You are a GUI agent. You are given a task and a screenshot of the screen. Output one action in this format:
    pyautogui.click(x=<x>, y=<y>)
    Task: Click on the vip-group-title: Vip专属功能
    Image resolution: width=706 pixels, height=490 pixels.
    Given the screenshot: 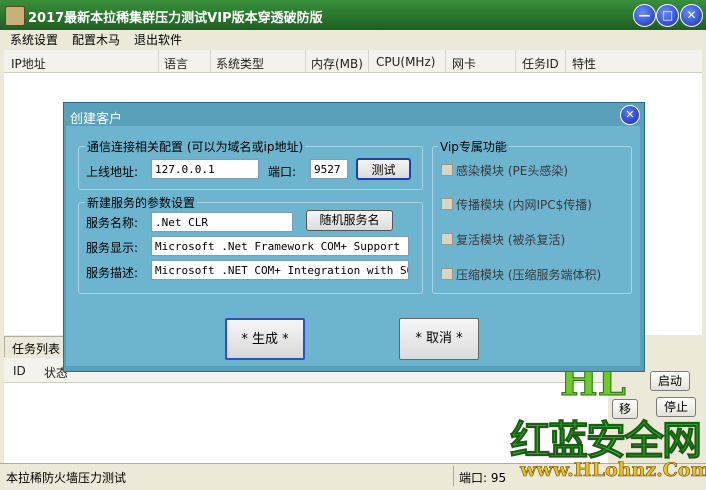 What is the action you would take?
    pyautogui.click(x=473, y=146)
    